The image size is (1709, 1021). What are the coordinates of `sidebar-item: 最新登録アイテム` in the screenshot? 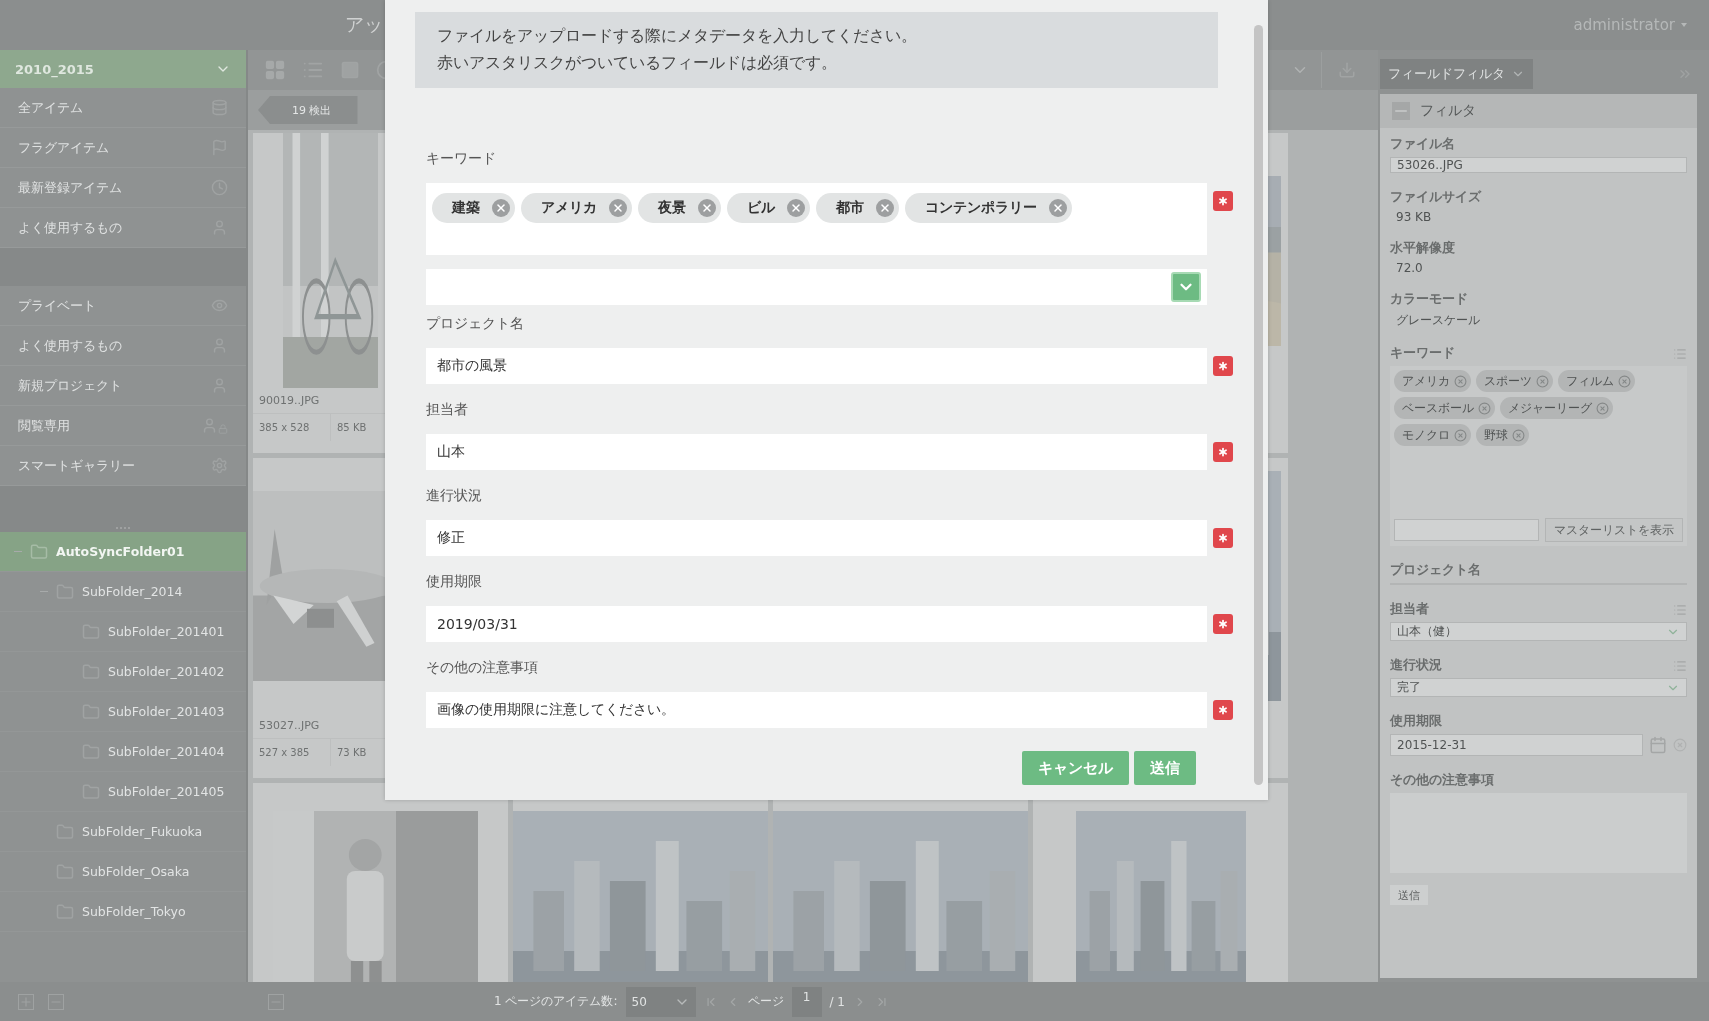 It's located at (123, 188).